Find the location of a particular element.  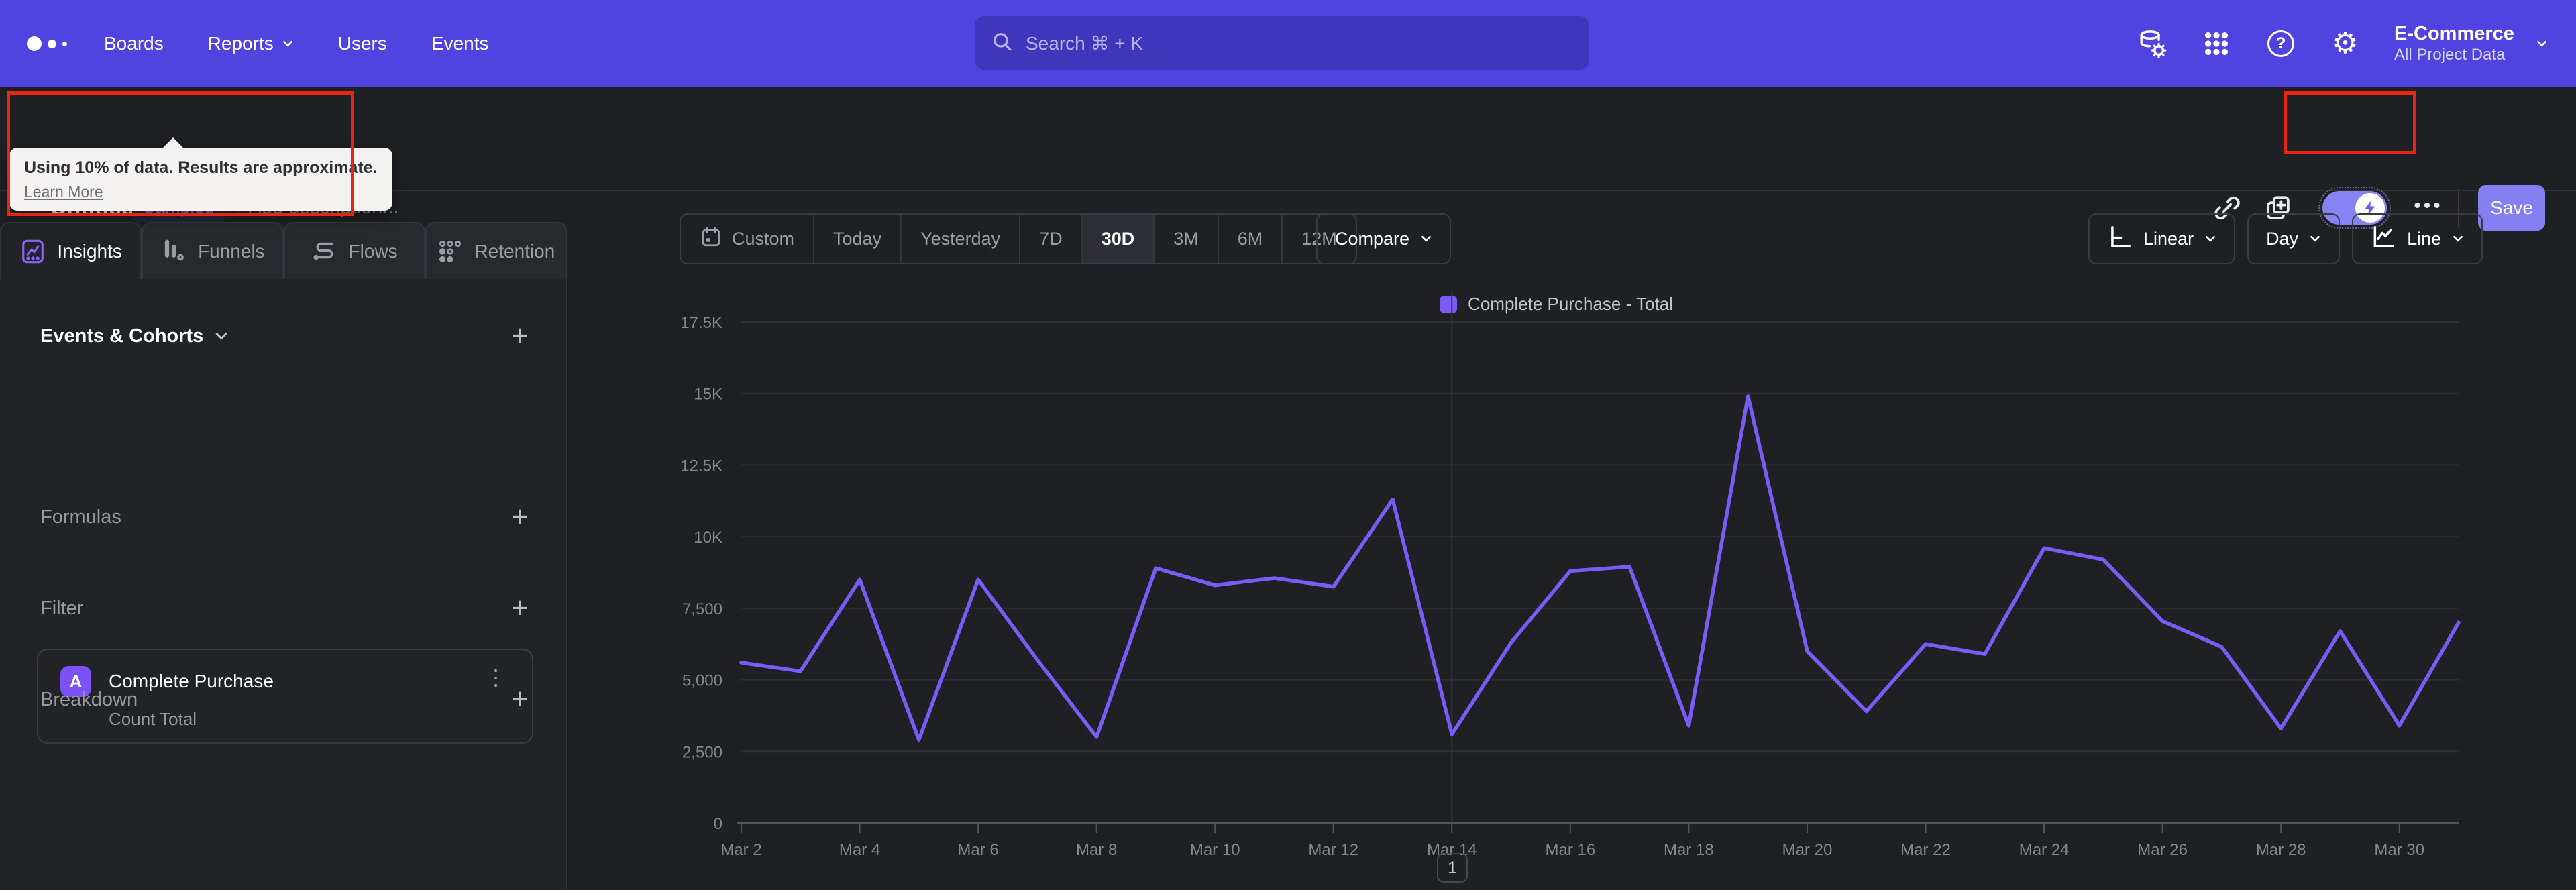

search-input: Search ⌘ + K is located at coordinates (1282, 43).